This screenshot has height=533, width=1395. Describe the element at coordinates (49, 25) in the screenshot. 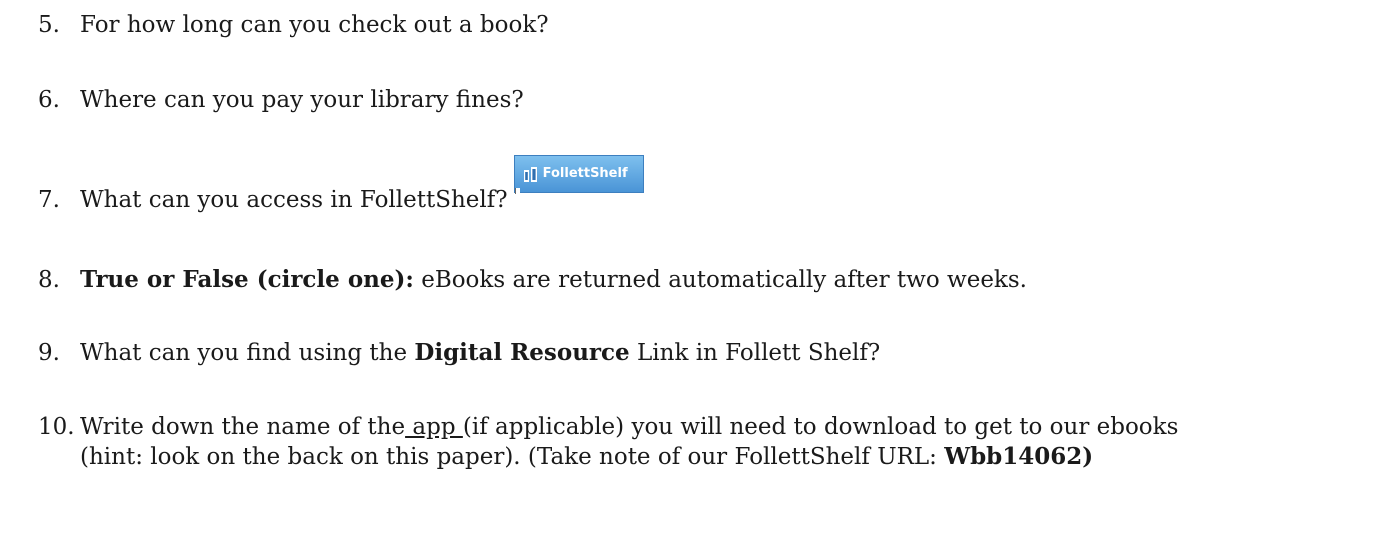

I see `question-number: 5.` at that location.